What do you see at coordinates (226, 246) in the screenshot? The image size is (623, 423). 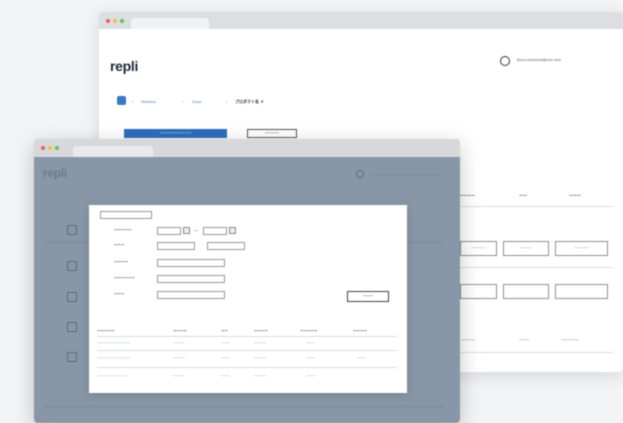 I see `type-select` at bounding box center [226, 246].